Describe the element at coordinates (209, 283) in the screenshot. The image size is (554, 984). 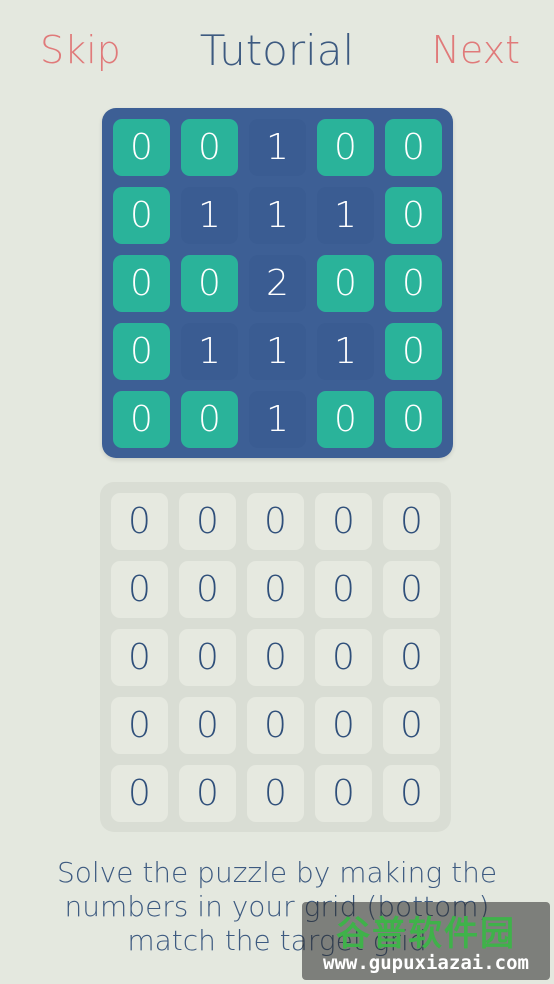
I see `target-cell-r3-c2: 0` at that location.